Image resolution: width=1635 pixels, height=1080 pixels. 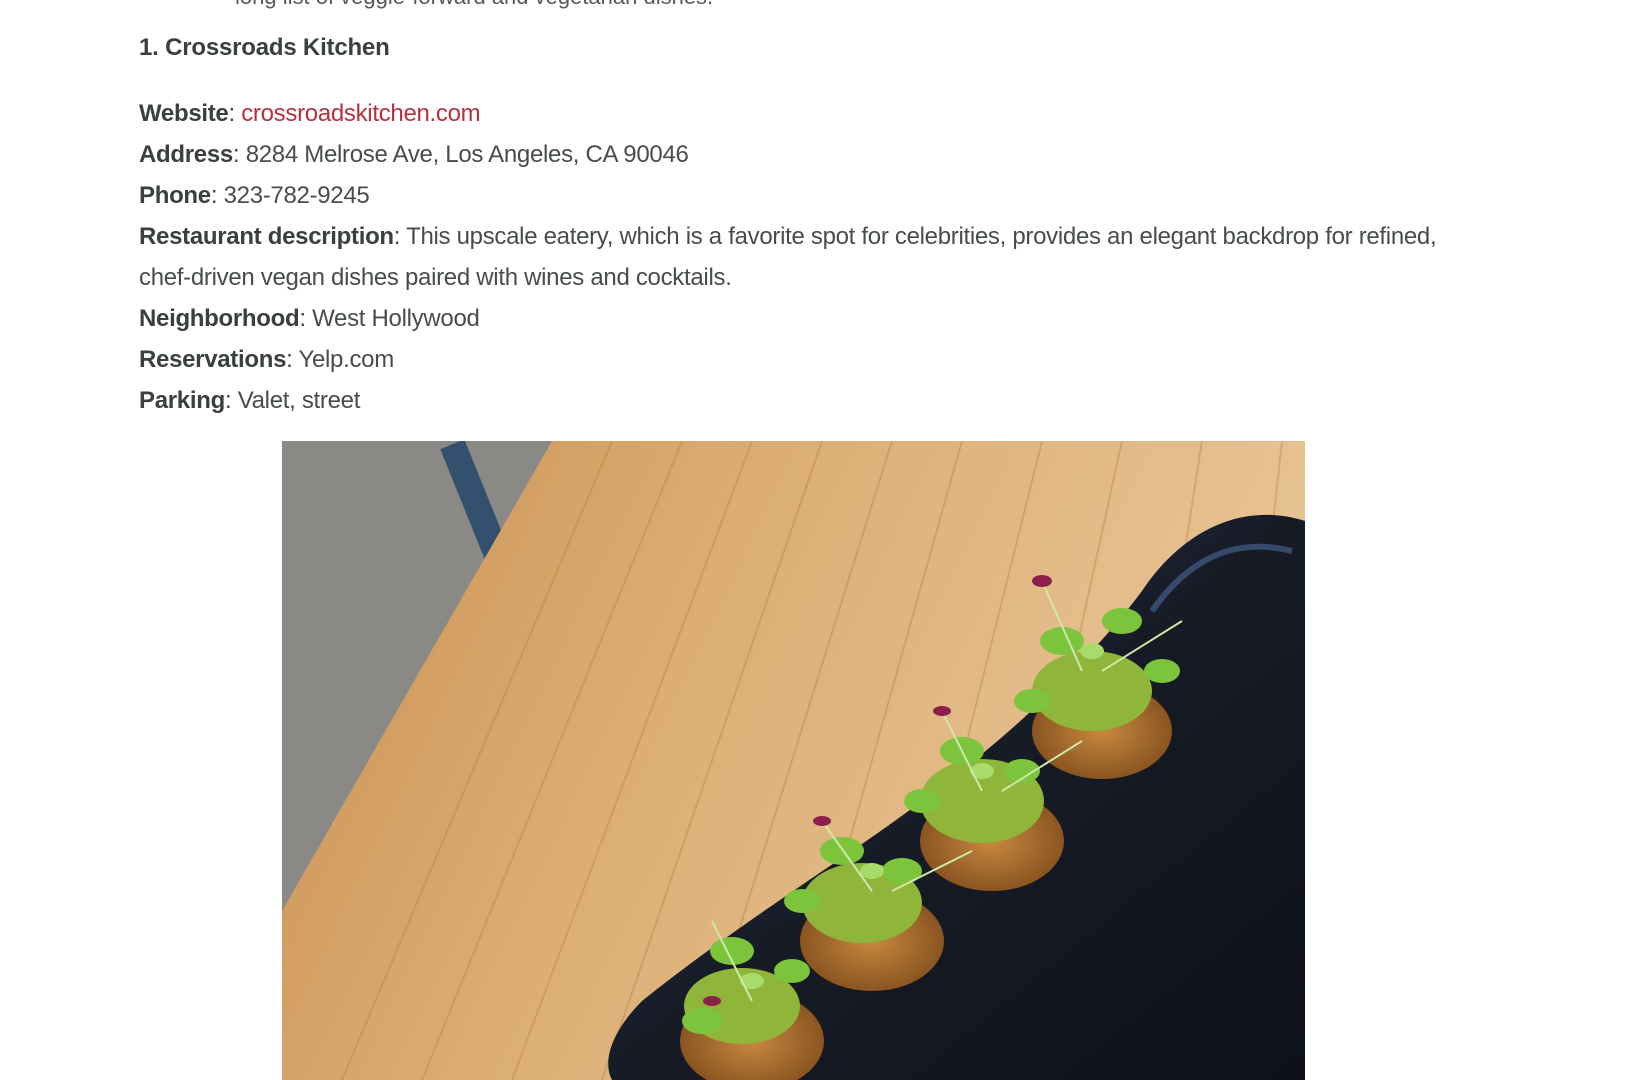 I want to click on phone-label: Phone, so click(x=175, y=195).